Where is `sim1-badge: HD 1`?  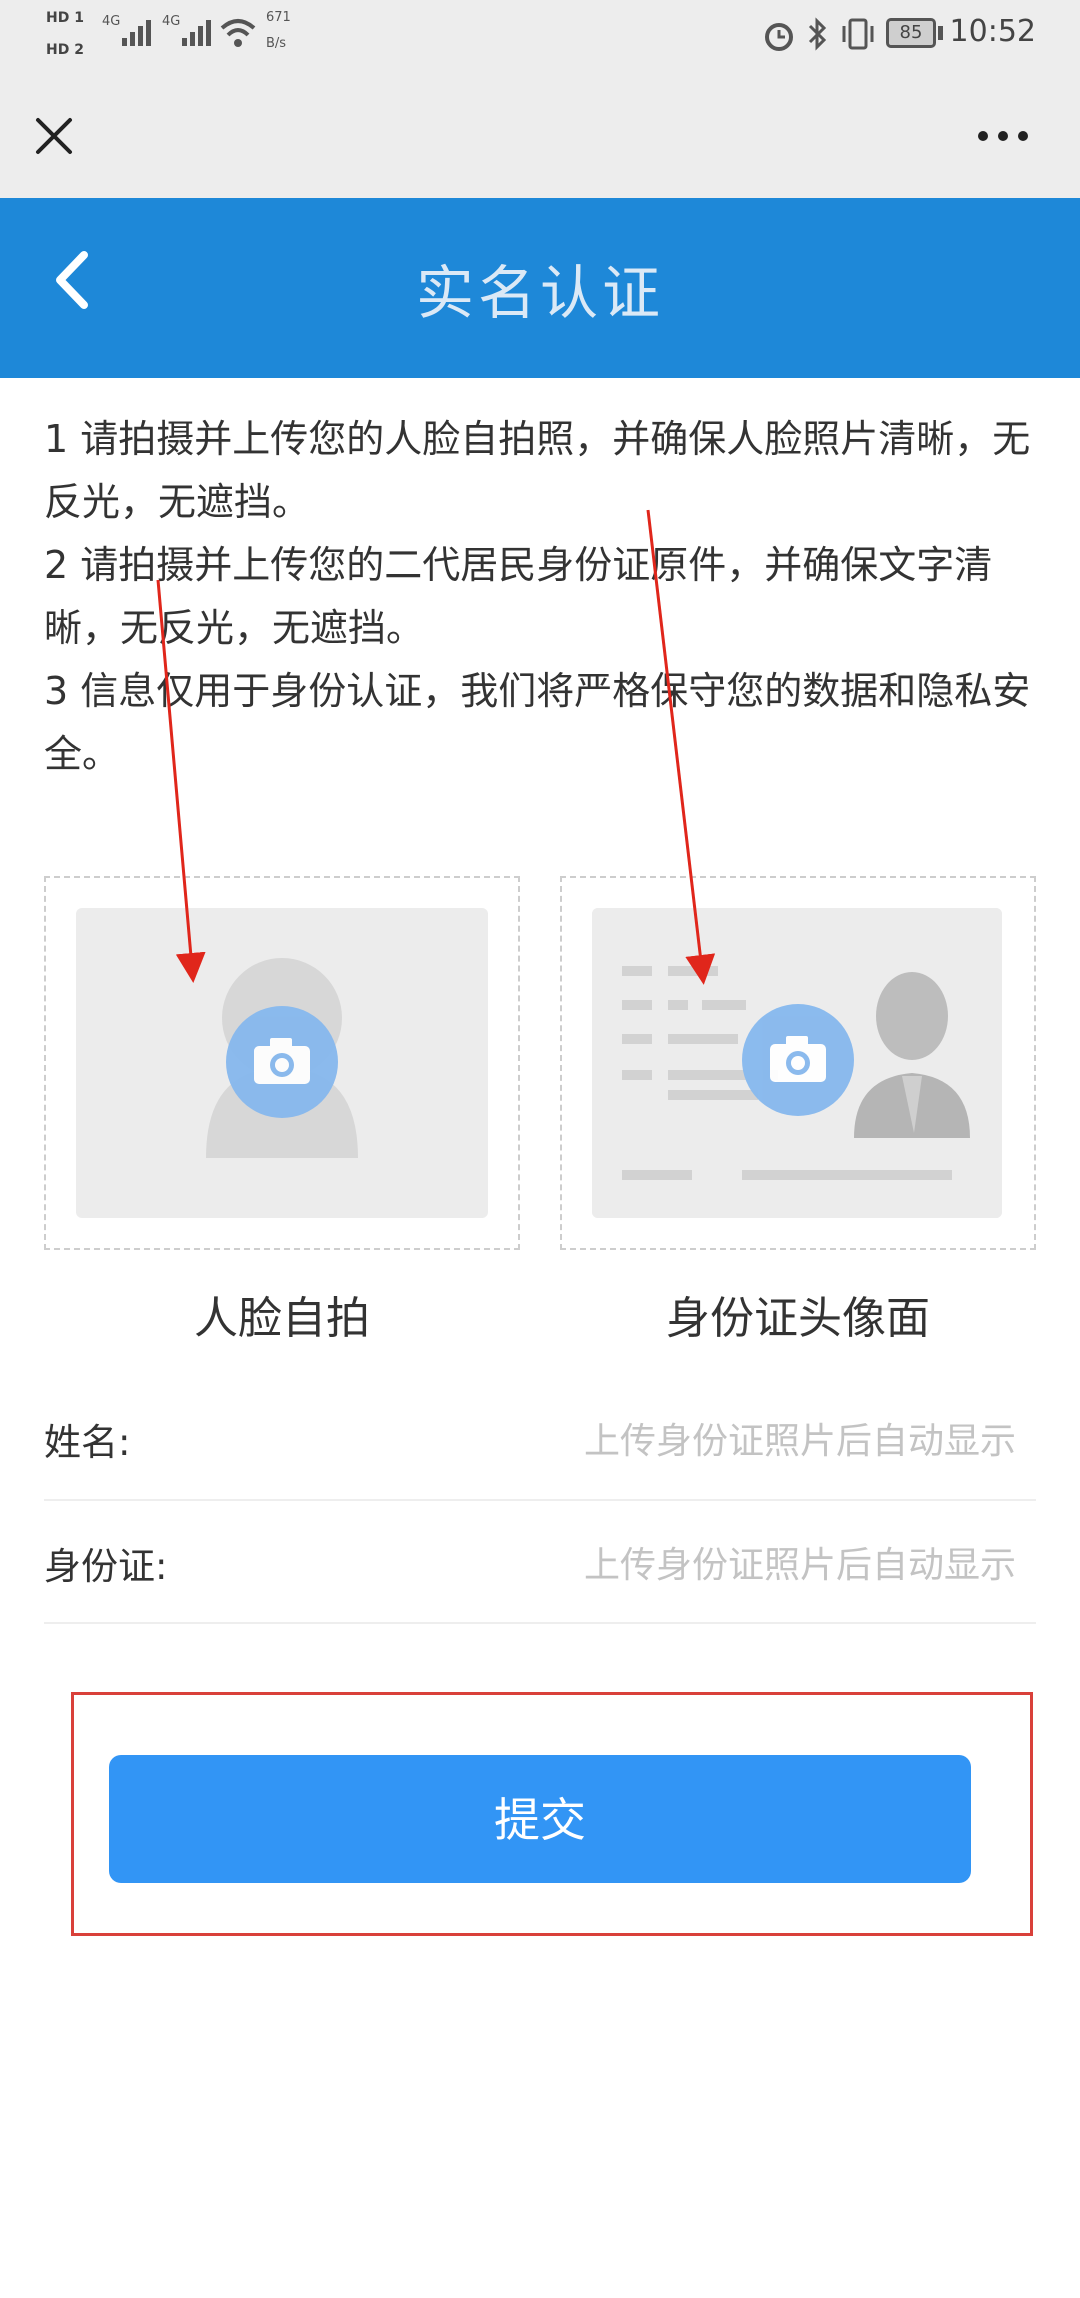 sim1-badge: HD 1 is located at coordinates (65, 18).